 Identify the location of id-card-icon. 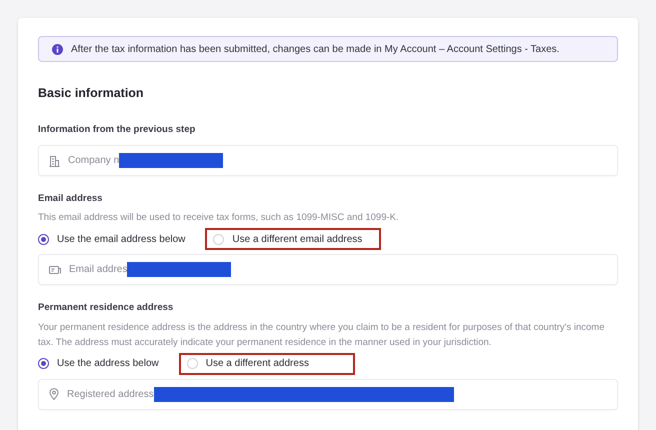
(55, 269).